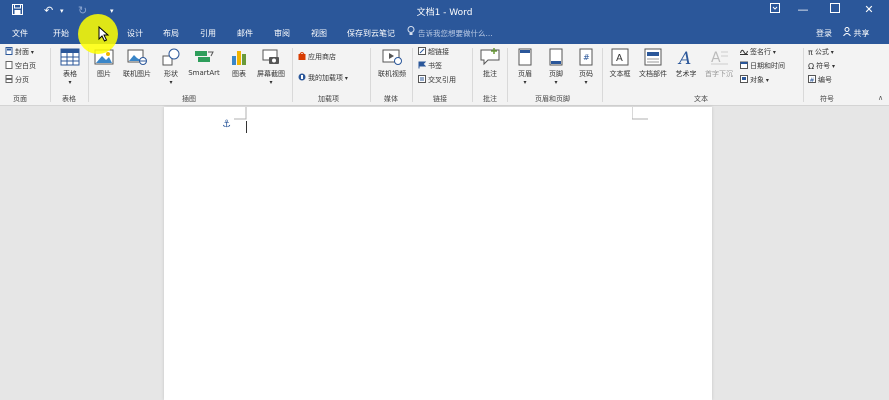 This screenshot has width=889, height=400. What do you see at coordinates (208, 33) in the screenshot?
I see `tab-references: 引用` at bounding box center [208, 33].